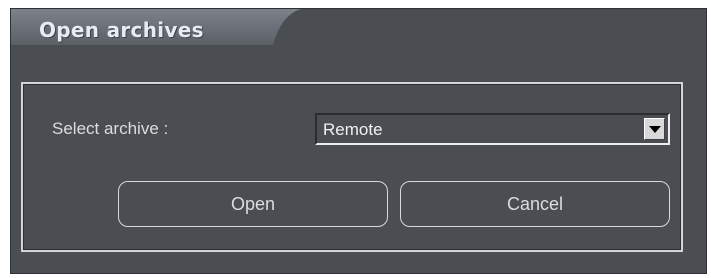 The image size is (711, 278). What do you see at coordinates (110, 128) in the screenshot?
I see `select-archive-label: Select archive :` at bounding box center [110, 128].